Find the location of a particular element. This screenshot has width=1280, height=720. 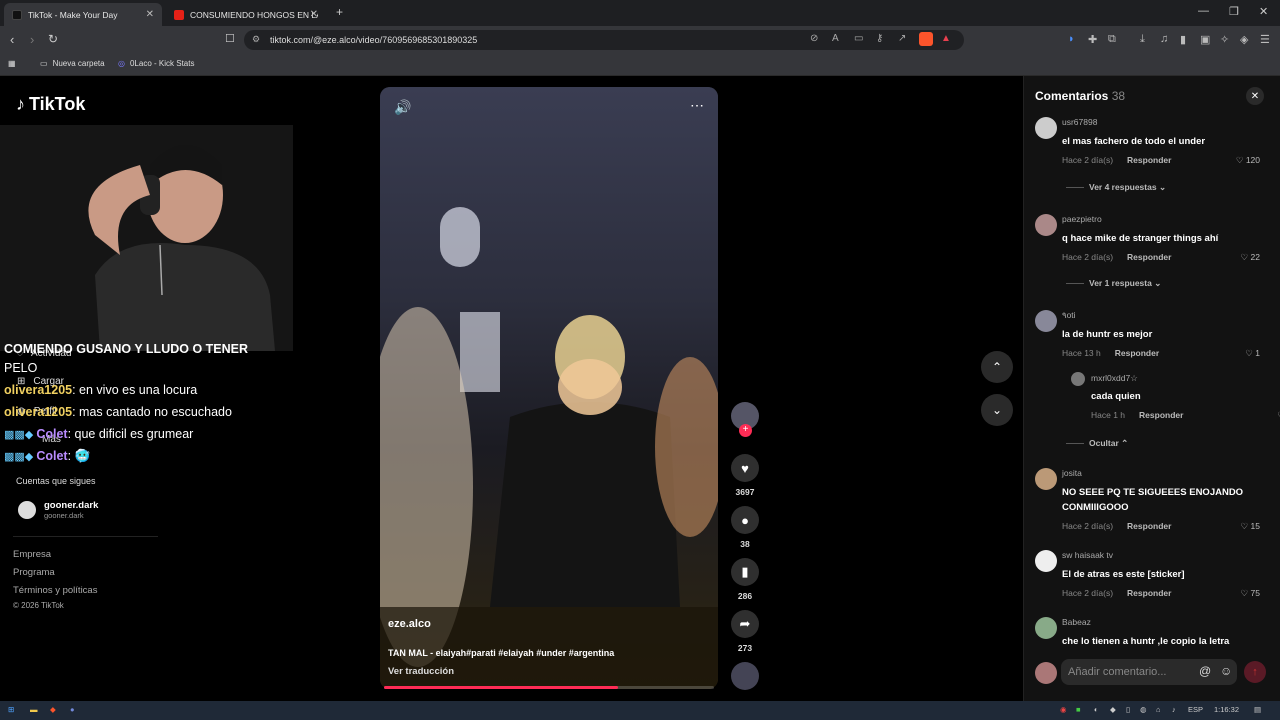

sound-icon: 🔊 is located at coordinates (402, 107).